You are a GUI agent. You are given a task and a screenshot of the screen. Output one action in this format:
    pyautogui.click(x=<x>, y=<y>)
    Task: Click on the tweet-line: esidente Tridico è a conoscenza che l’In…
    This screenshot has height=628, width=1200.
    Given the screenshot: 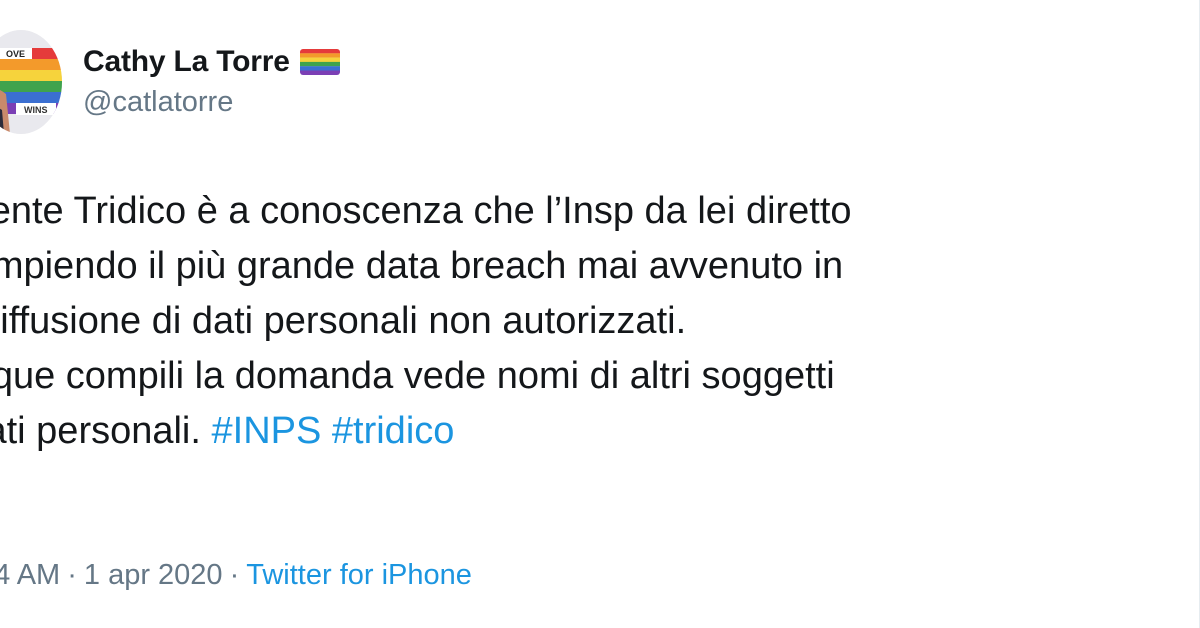 What is the action you would take?
    pyautogui.click(x=426, y=211)
    